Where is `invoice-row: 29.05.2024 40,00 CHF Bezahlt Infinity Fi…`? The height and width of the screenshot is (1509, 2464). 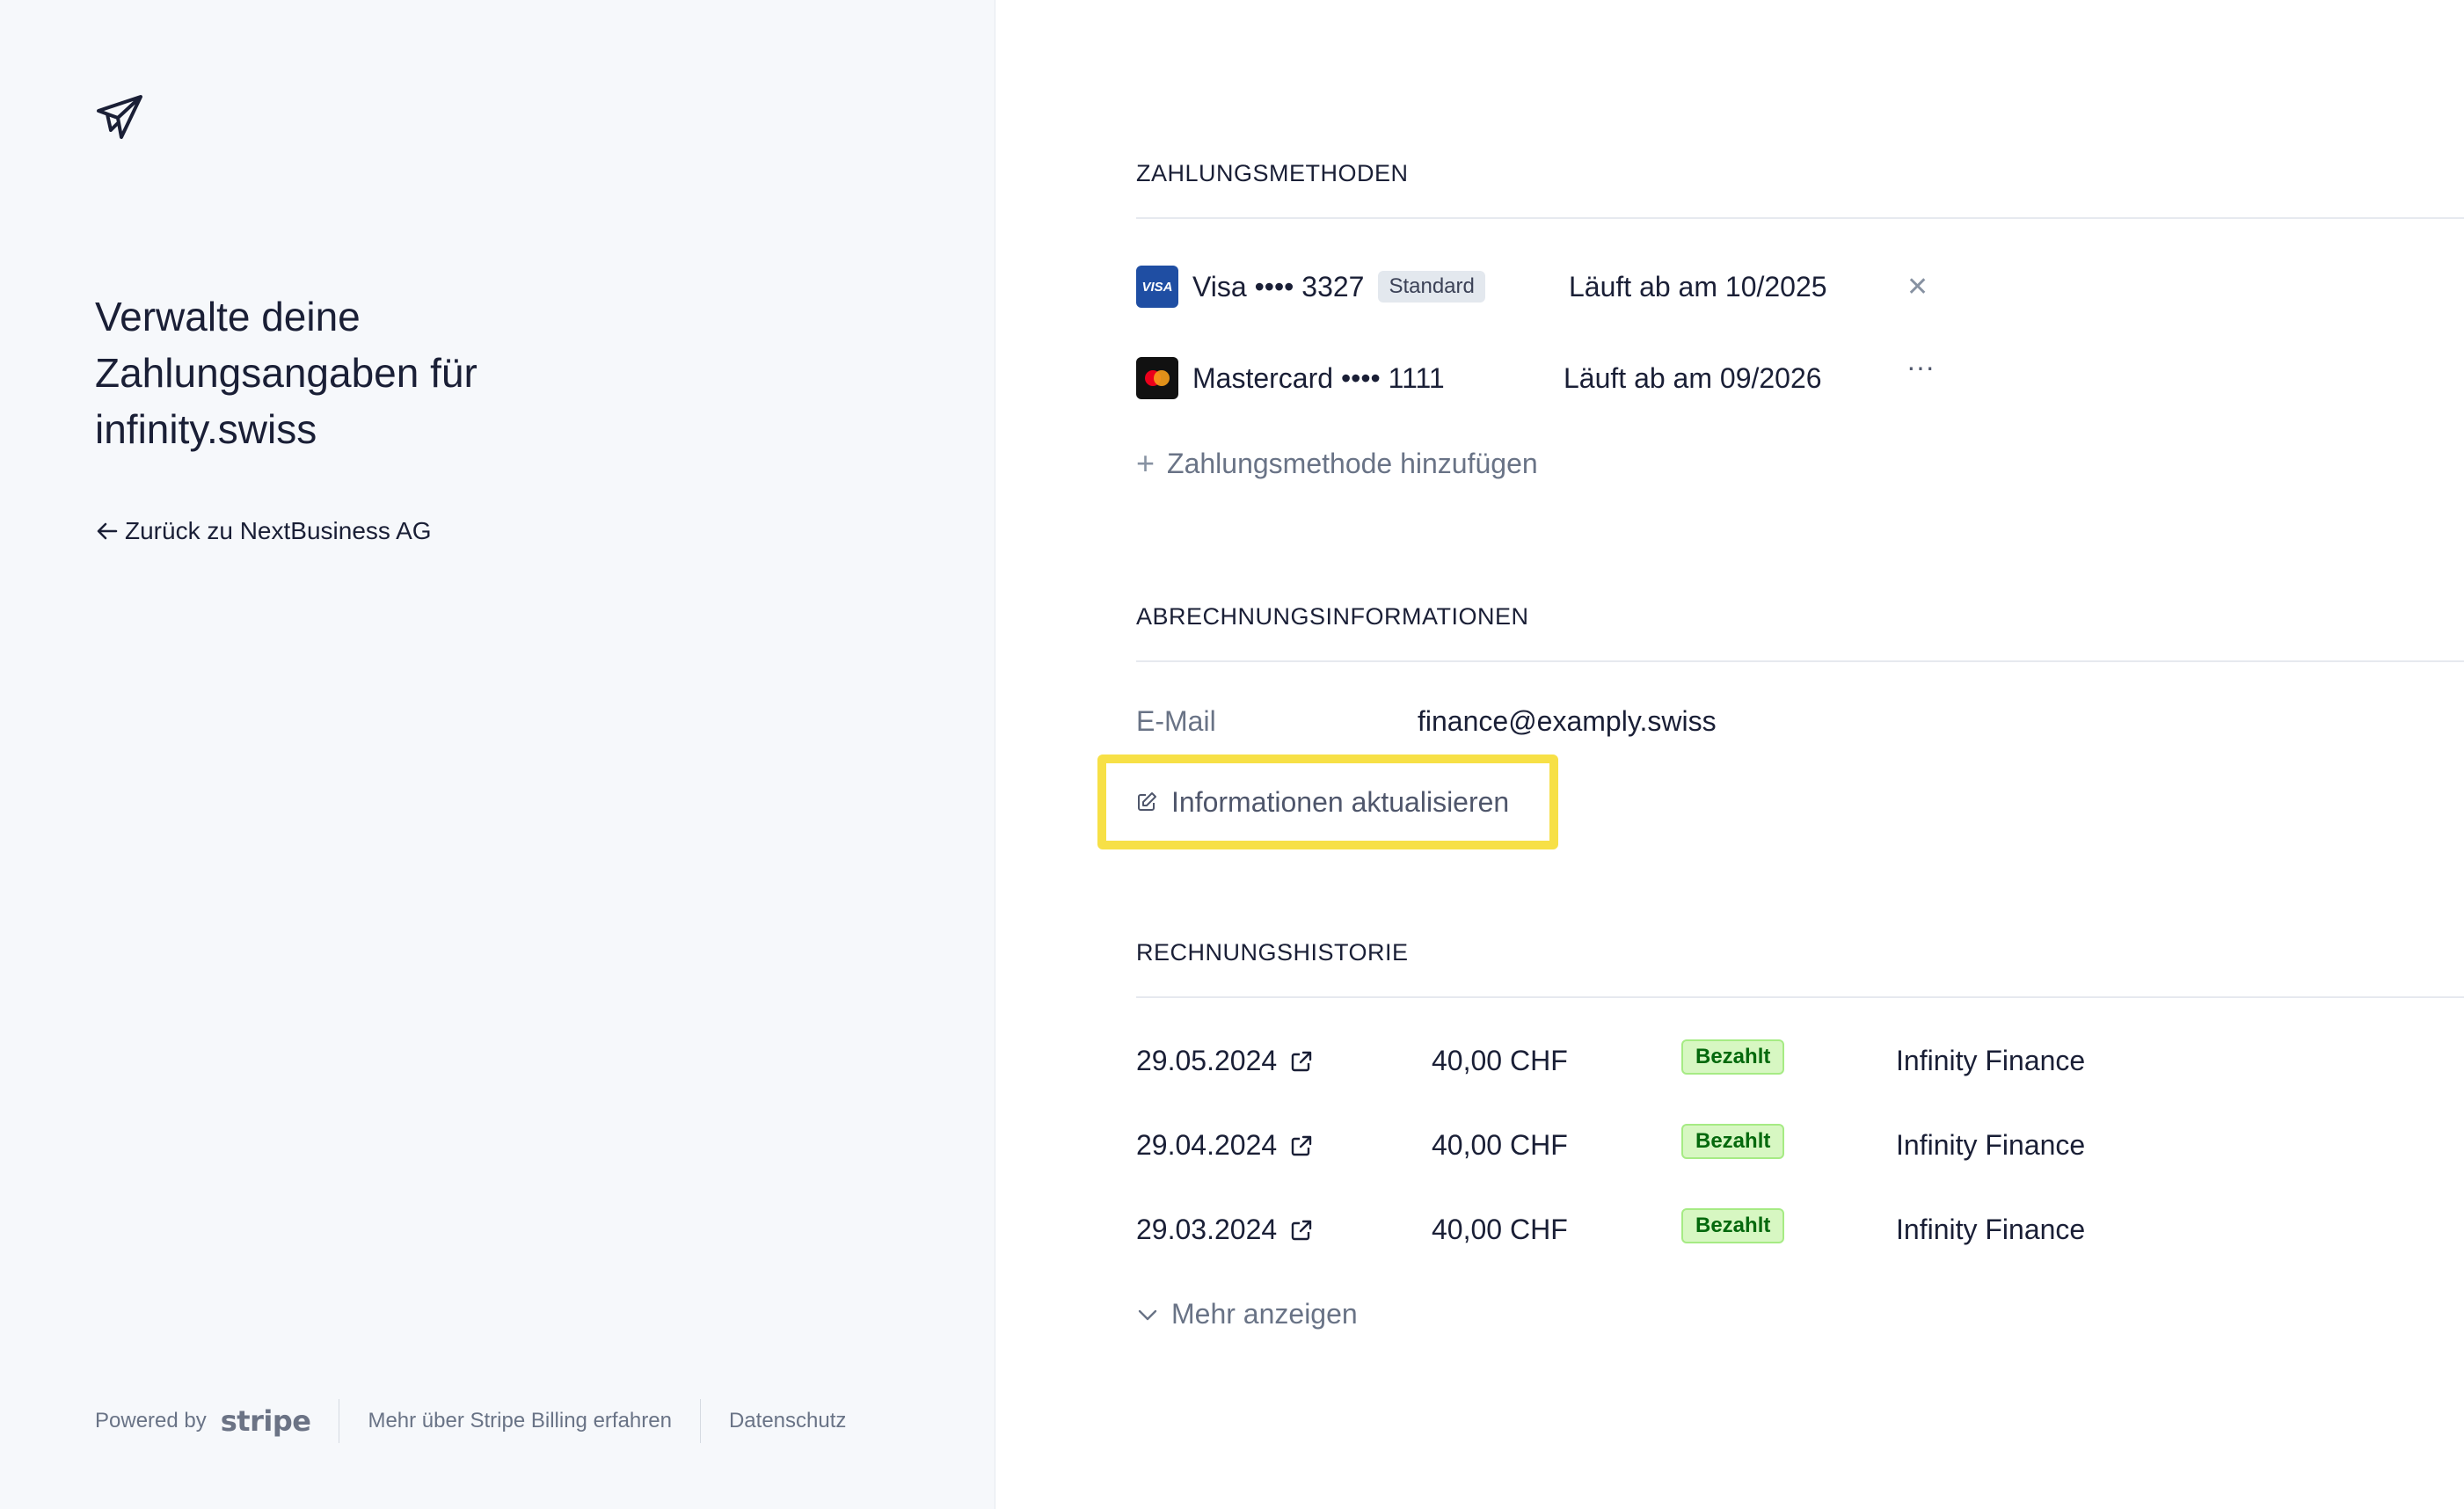
invoice-row: 29.05.2024 40,00 CHF Bezahlt Infinity Fi… is located at coordinates (1620, 1061).